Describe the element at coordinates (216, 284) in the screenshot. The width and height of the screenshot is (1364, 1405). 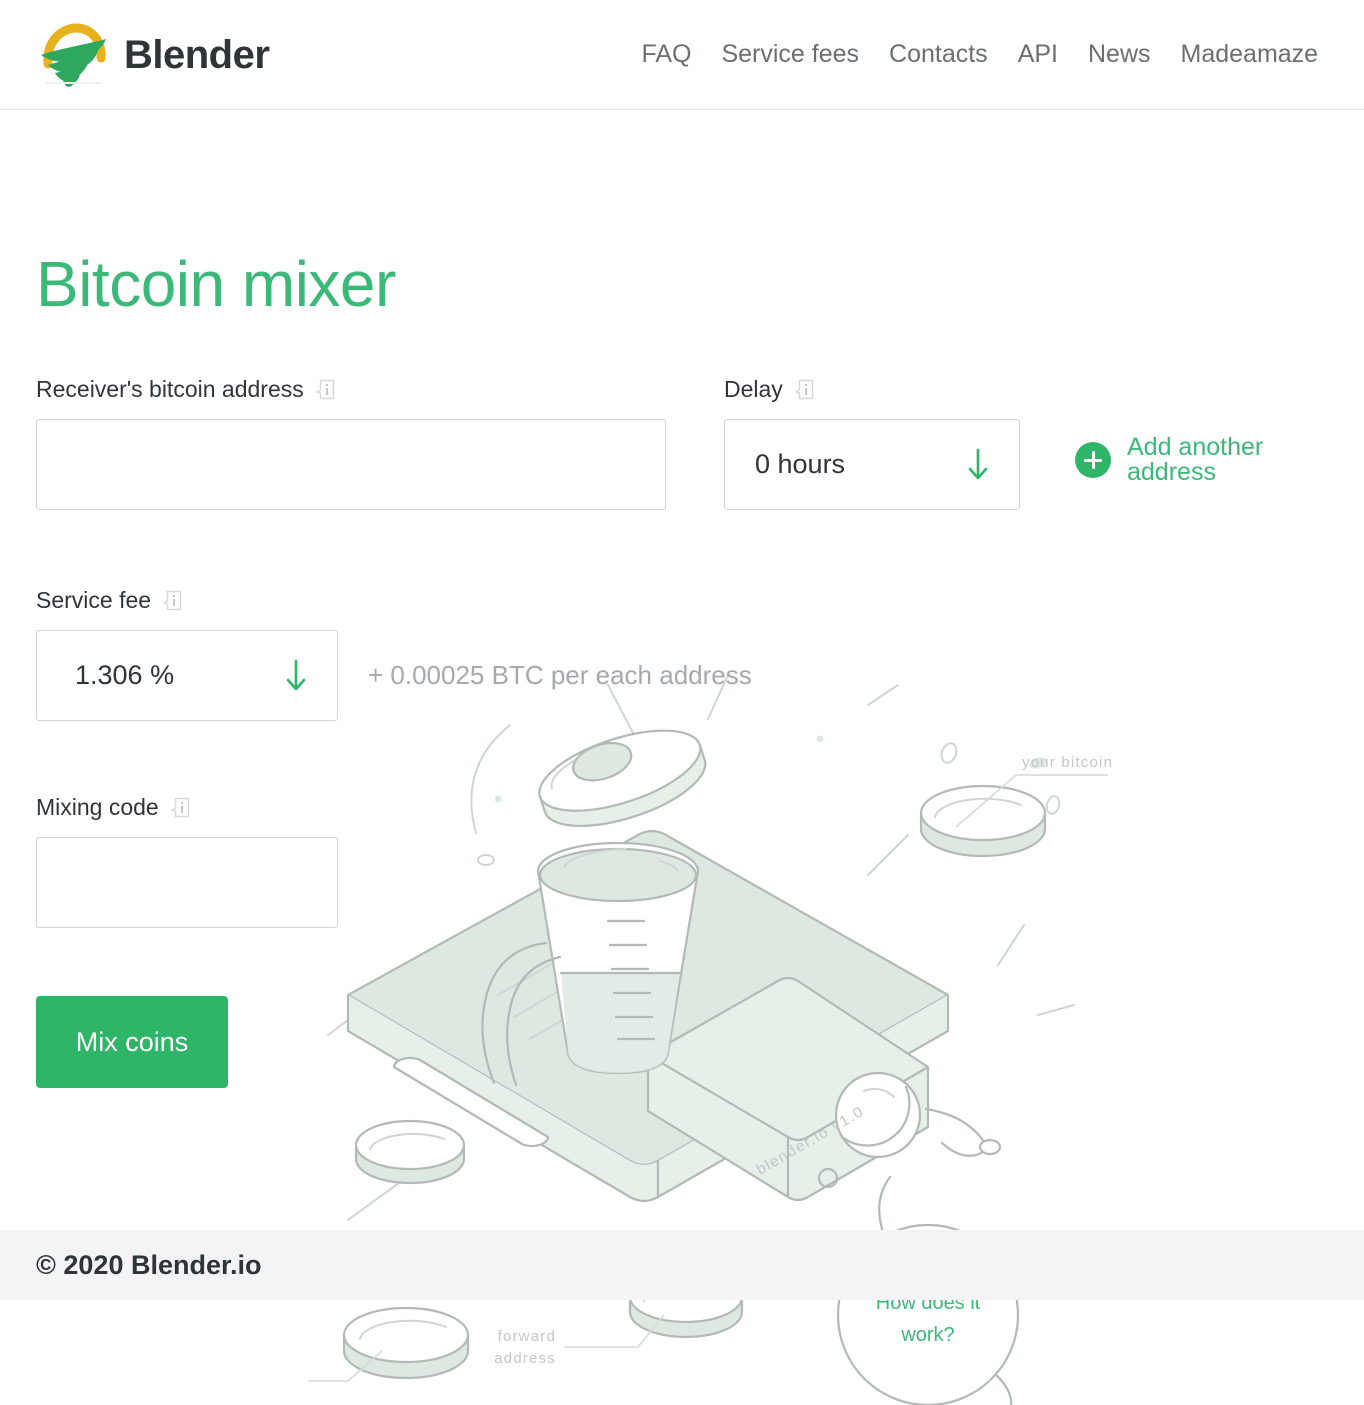
I see `page-title: Bitcoin mixer` at that location.